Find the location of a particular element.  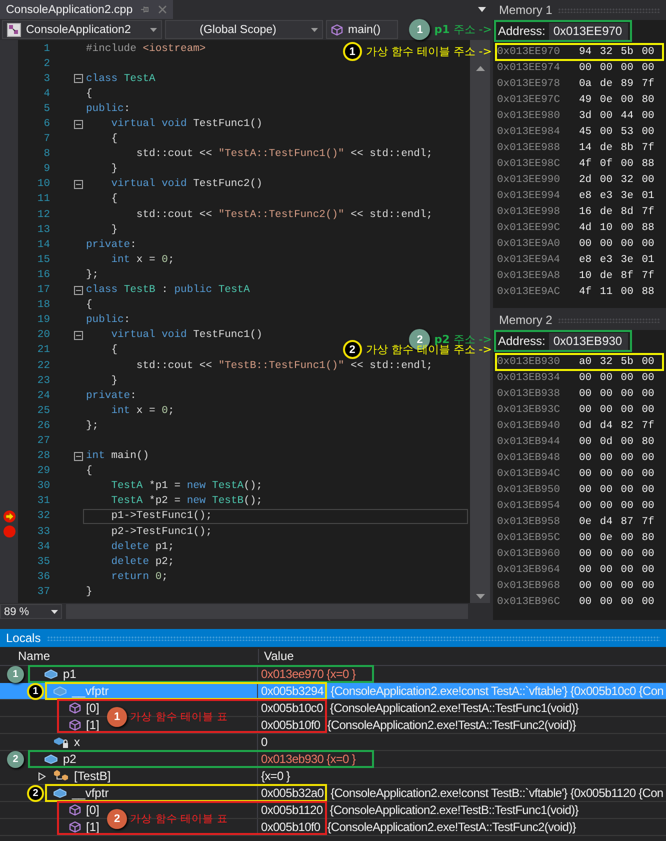

member-dropdown: main() is located at coordinates (362, 29).